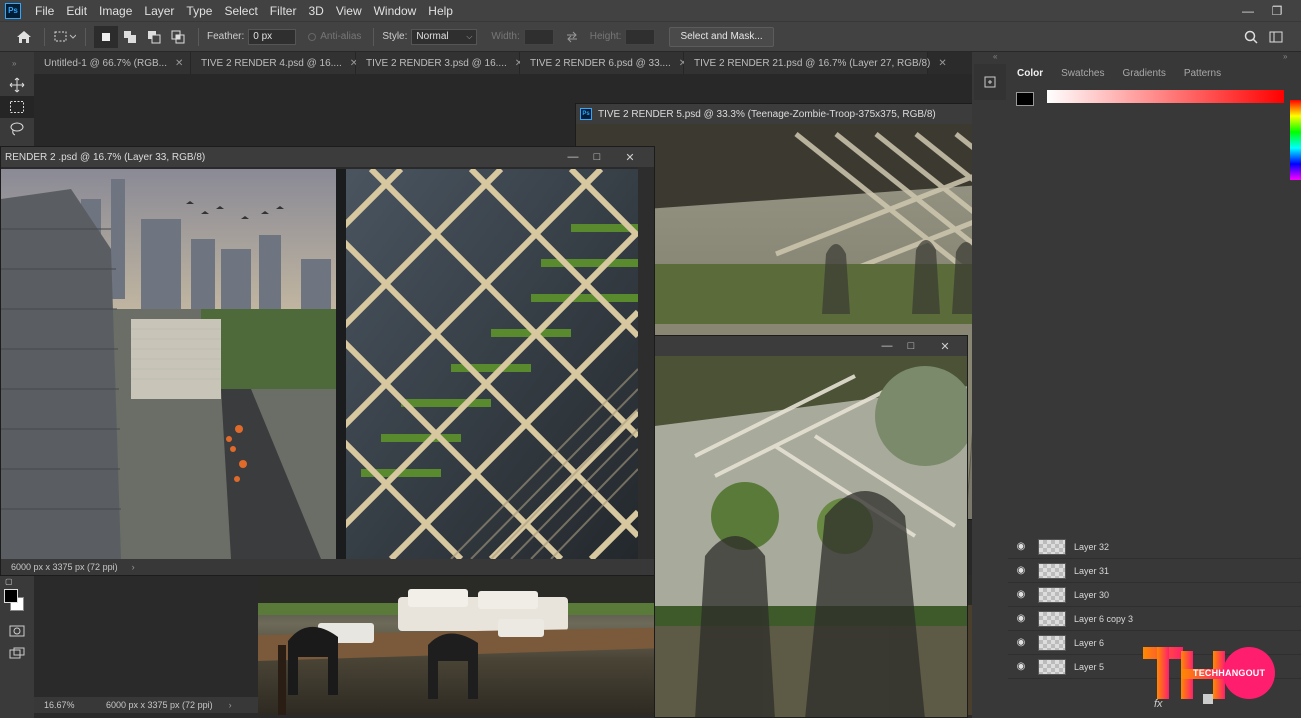  I want to click on screen-mode-icon, so click(17, 654).